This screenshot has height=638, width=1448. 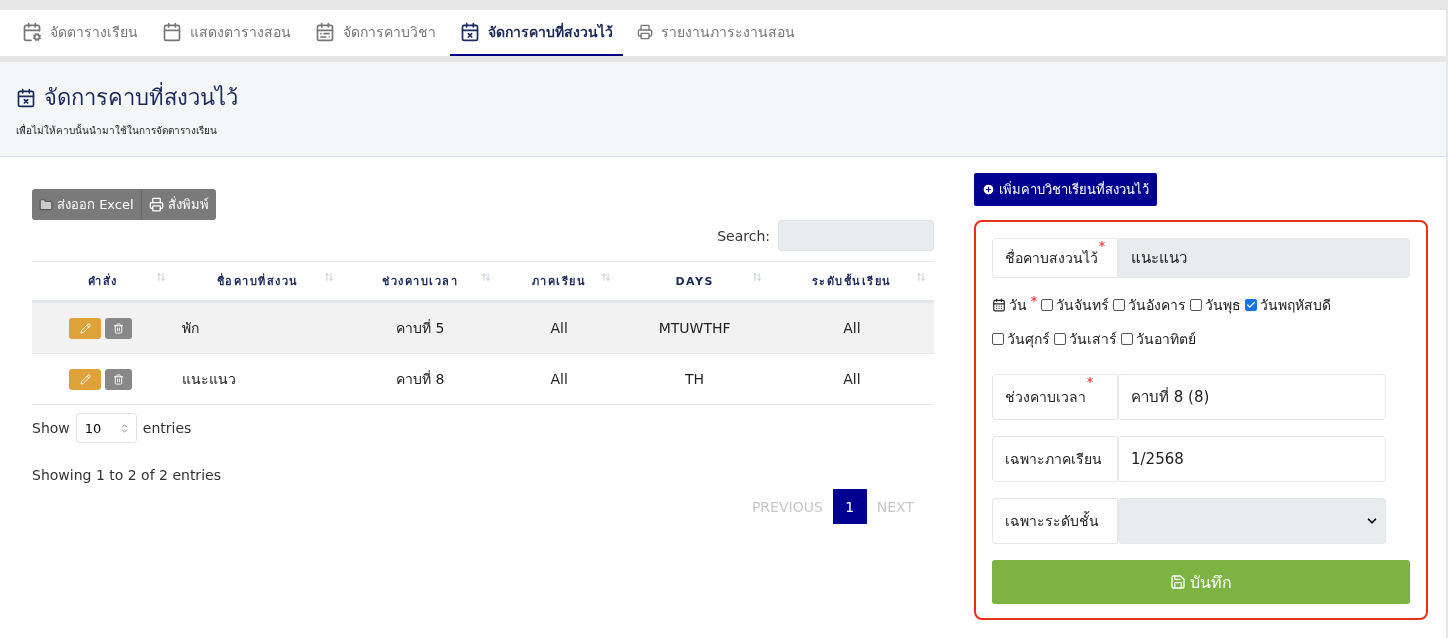 I want to click on field-label: เฉพาะภาคเรียน, so click(x=1055, y=459).